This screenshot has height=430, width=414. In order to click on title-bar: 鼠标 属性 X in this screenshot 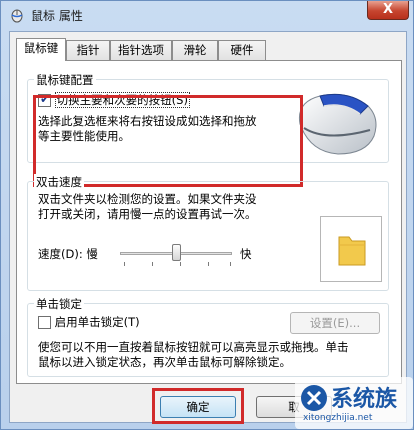, I will do `click(207, 15)`.